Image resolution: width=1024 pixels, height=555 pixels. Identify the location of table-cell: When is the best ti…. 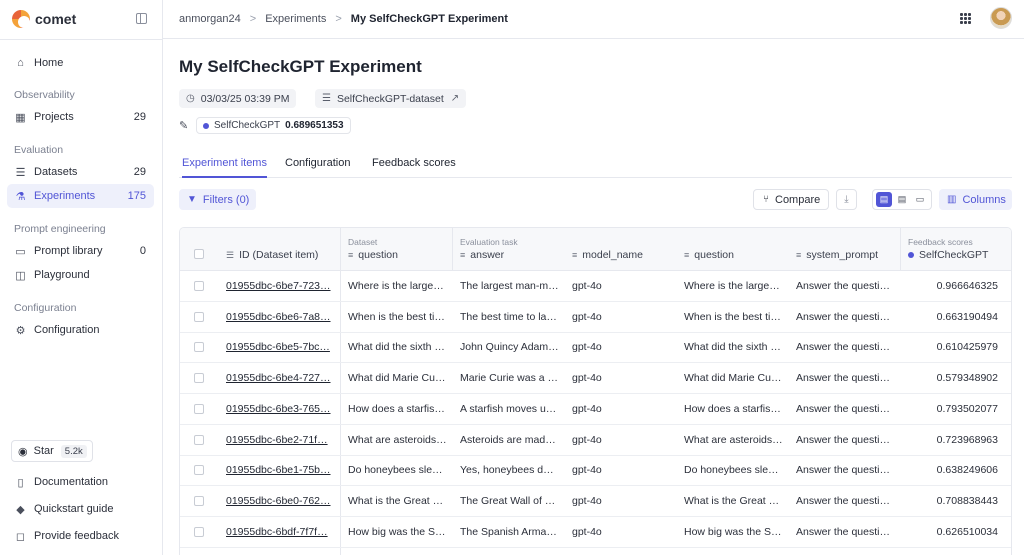
(732, 316).